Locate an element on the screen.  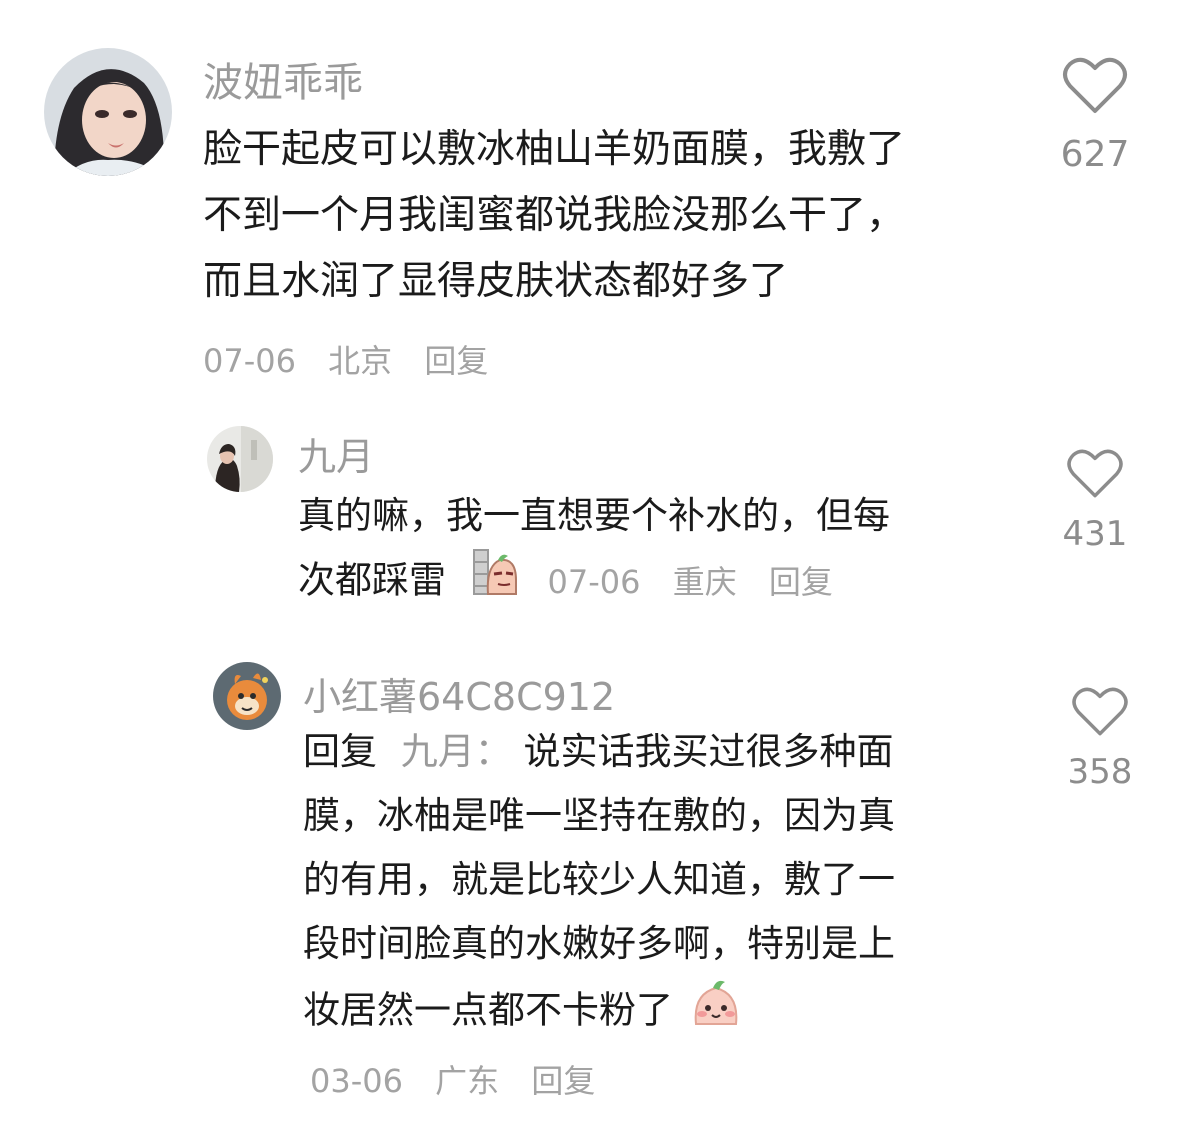
comment-line: 脸干起皮可以敷冰柚山羊奶面膜，我敷了 is located at coordinates (554, 149).